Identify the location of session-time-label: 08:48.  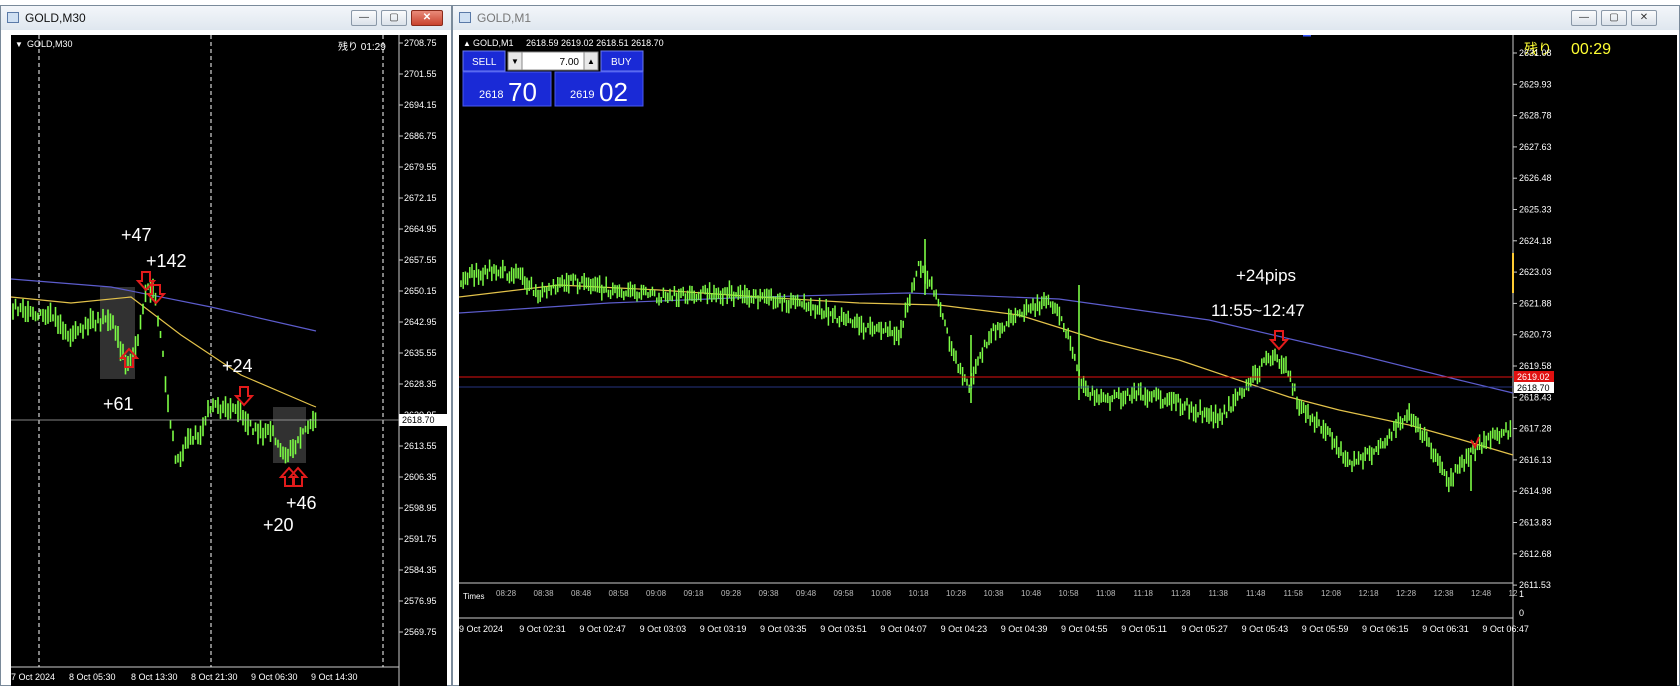
(581, 593).